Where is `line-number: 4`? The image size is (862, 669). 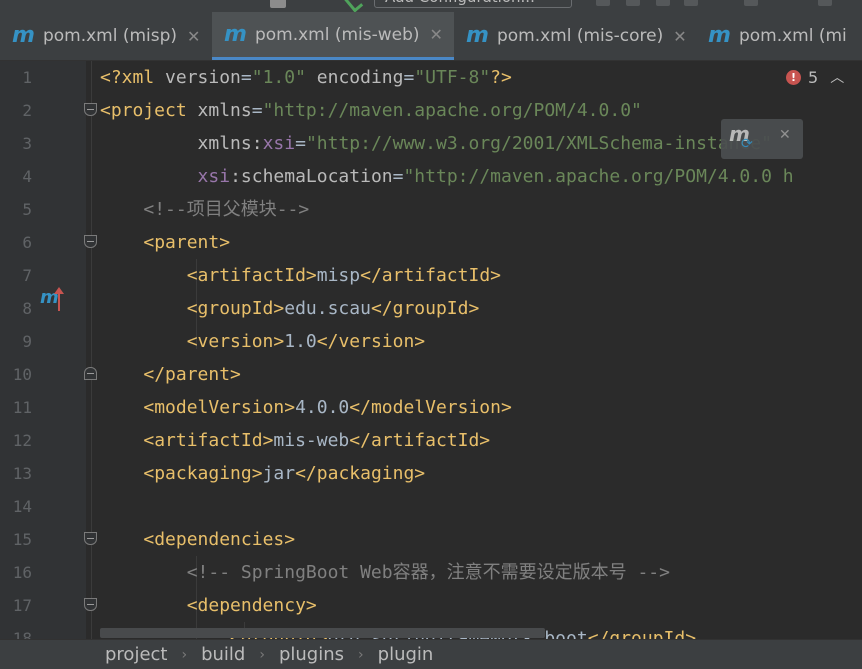 line-number: 4 is located at coordinates (27, 176).